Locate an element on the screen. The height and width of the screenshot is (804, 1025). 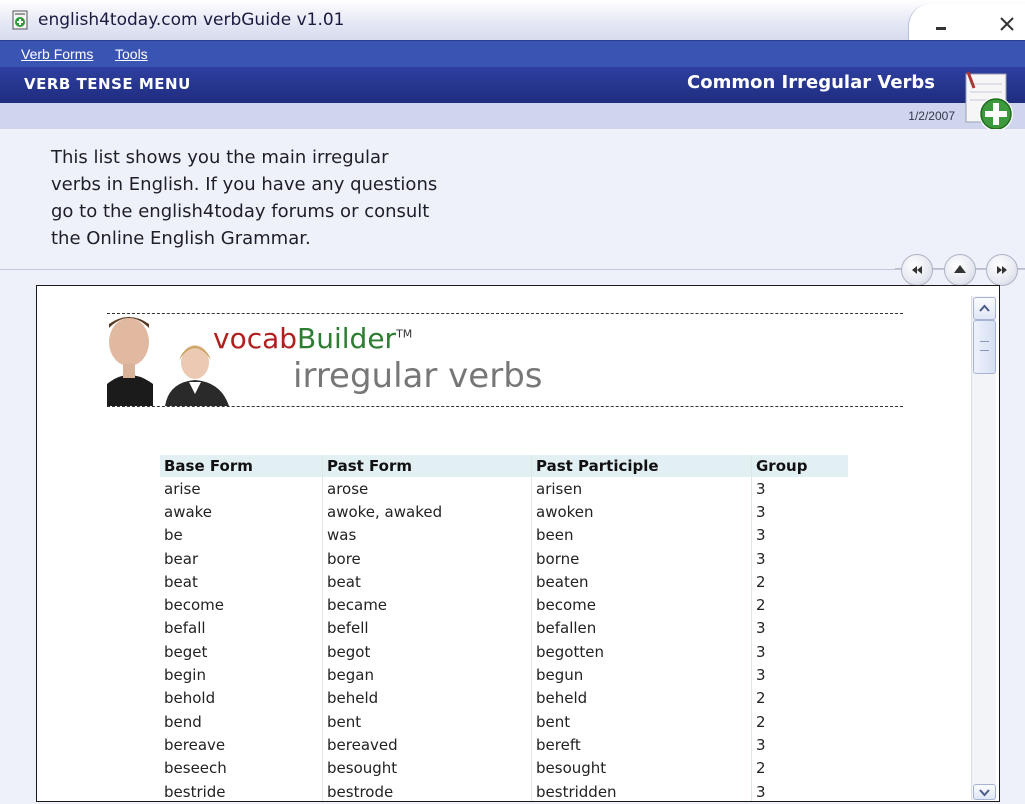
header-band: VERB TENSE MENU Common Irregular Verbs is located at coordinates (512, 85).